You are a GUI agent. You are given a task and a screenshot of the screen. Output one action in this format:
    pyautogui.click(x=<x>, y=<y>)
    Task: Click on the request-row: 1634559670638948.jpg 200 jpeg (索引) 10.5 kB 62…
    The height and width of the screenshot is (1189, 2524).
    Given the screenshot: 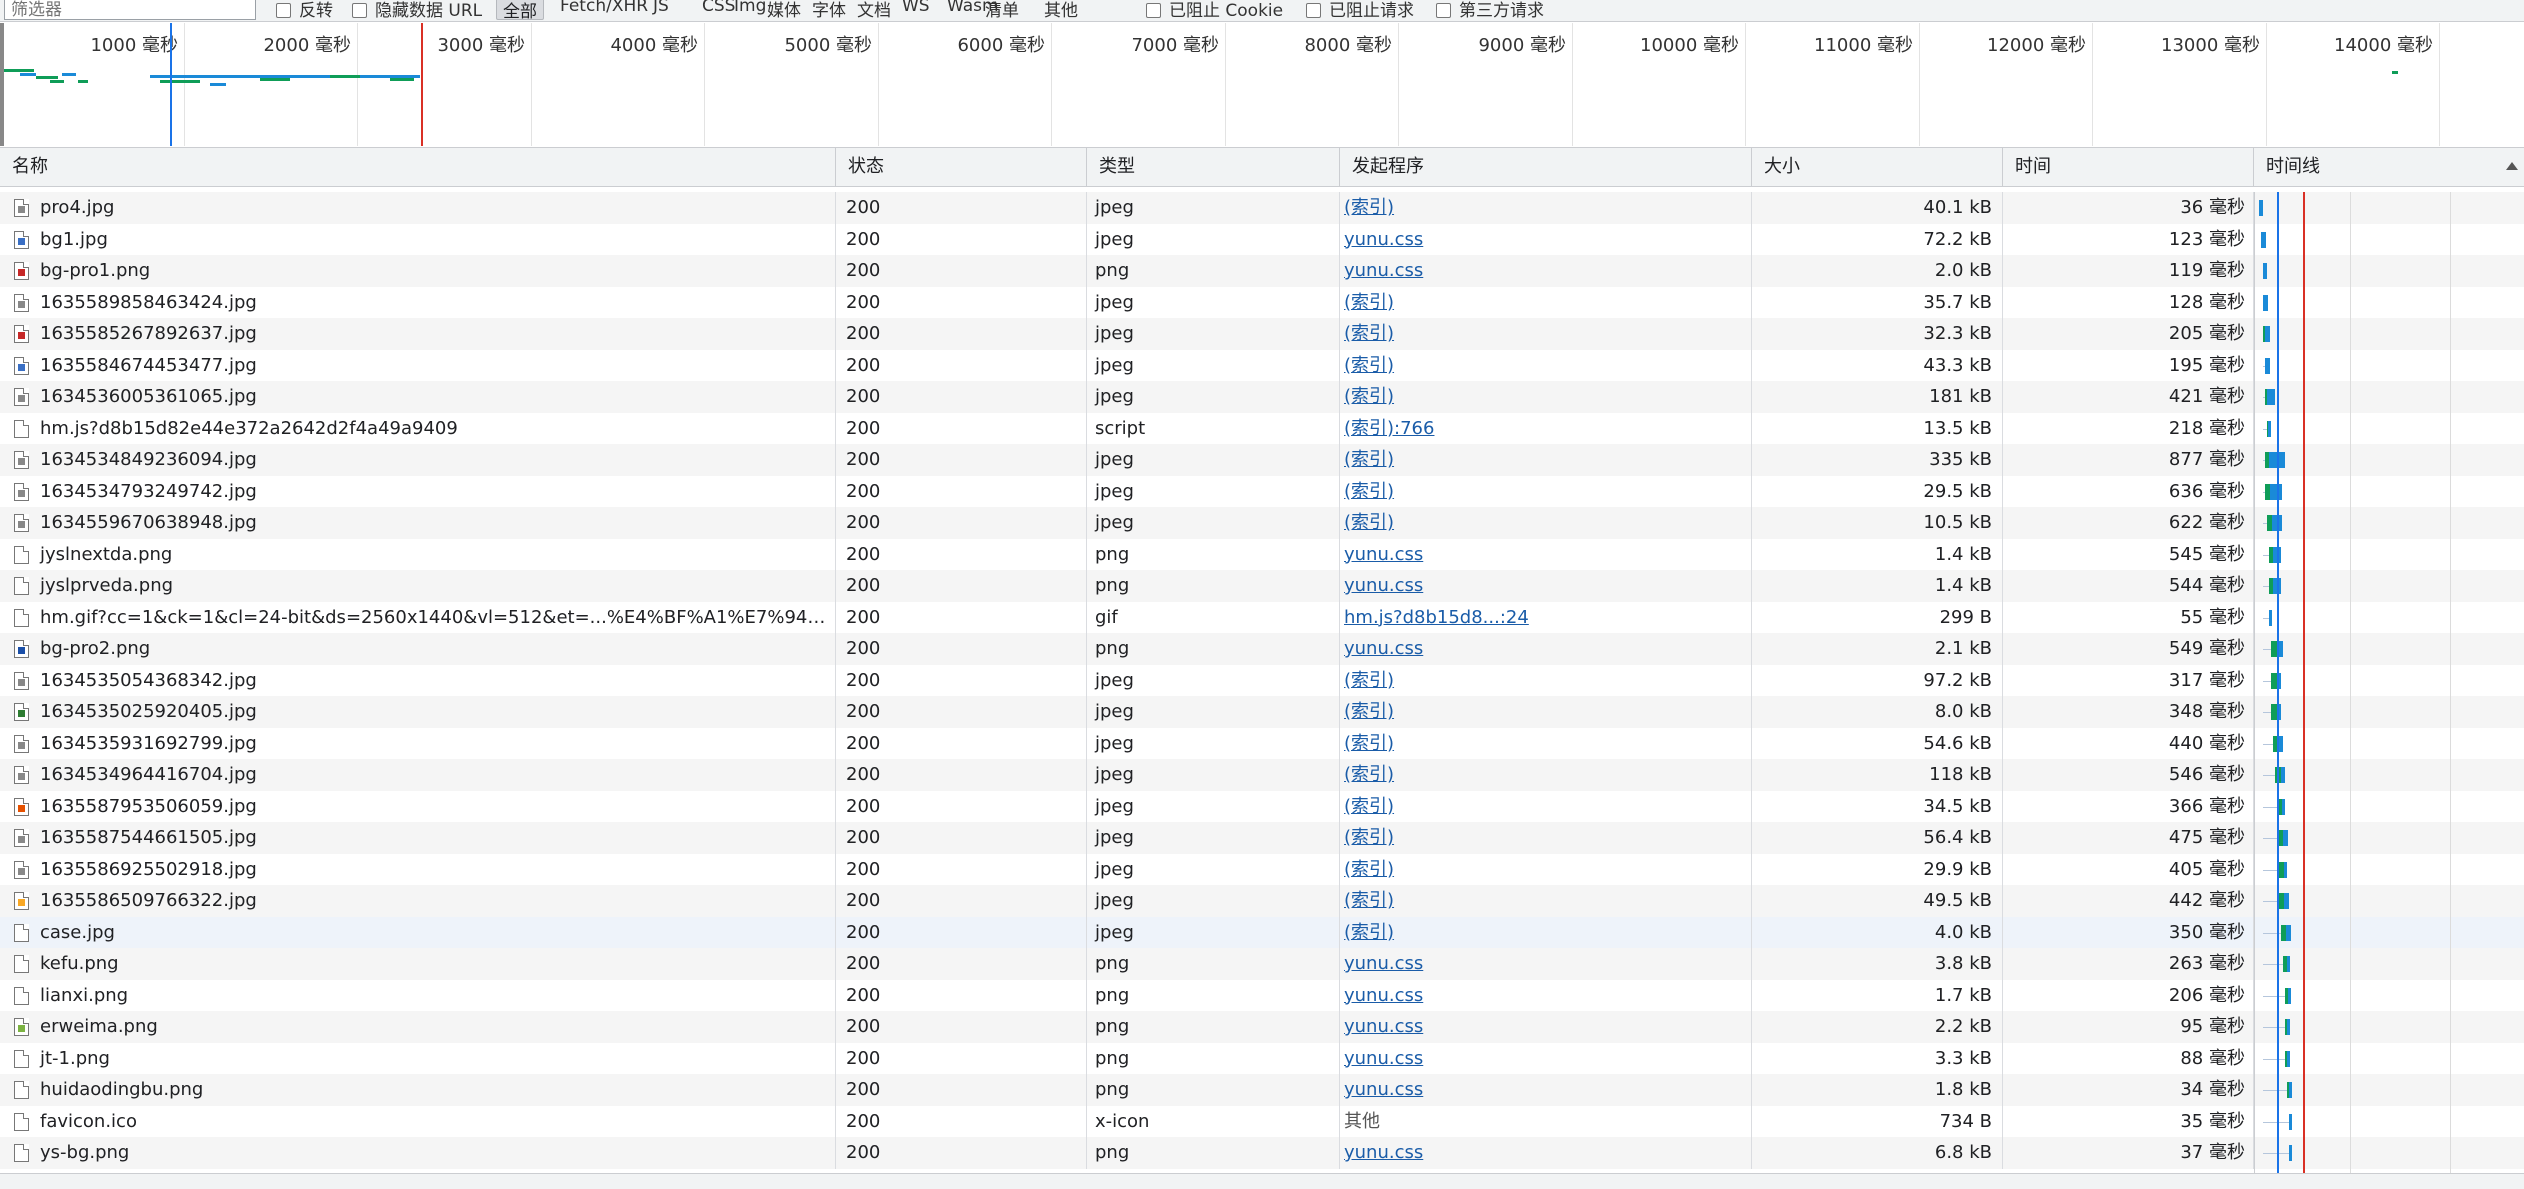 What is the action you would take?
    pyautogui.click(x=1127, y=523)
    